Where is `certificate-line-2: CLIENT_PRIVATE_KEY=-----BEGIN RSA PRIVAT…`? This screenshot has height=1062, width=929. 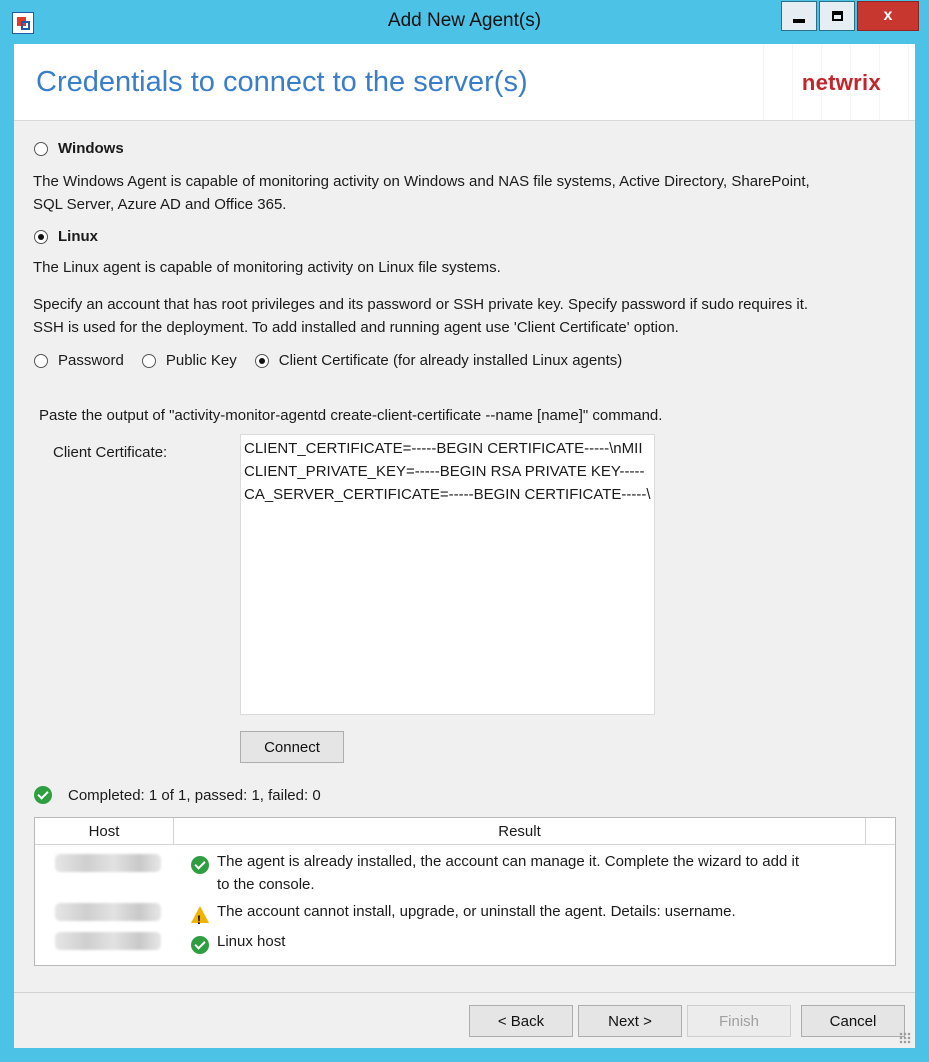 certificate-line-2: CLIENT_PRIVATE_KEY=-----BEGIN RSA PRIVAT… is located at coordinates (444, 471).